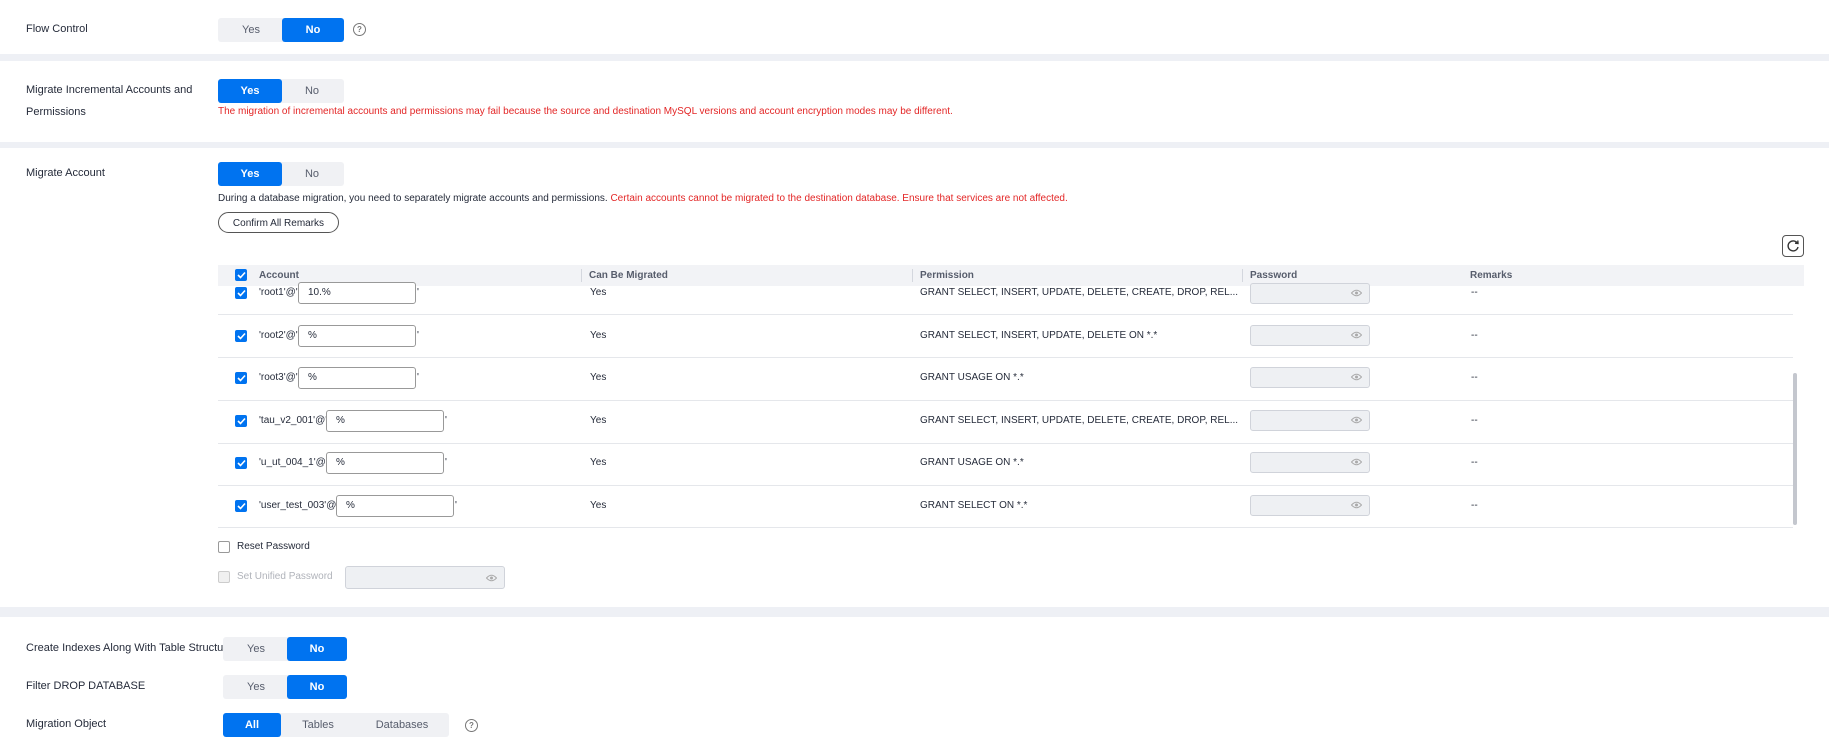  I want to click on account-name: 'user_test_003'@', so click(299, 505).